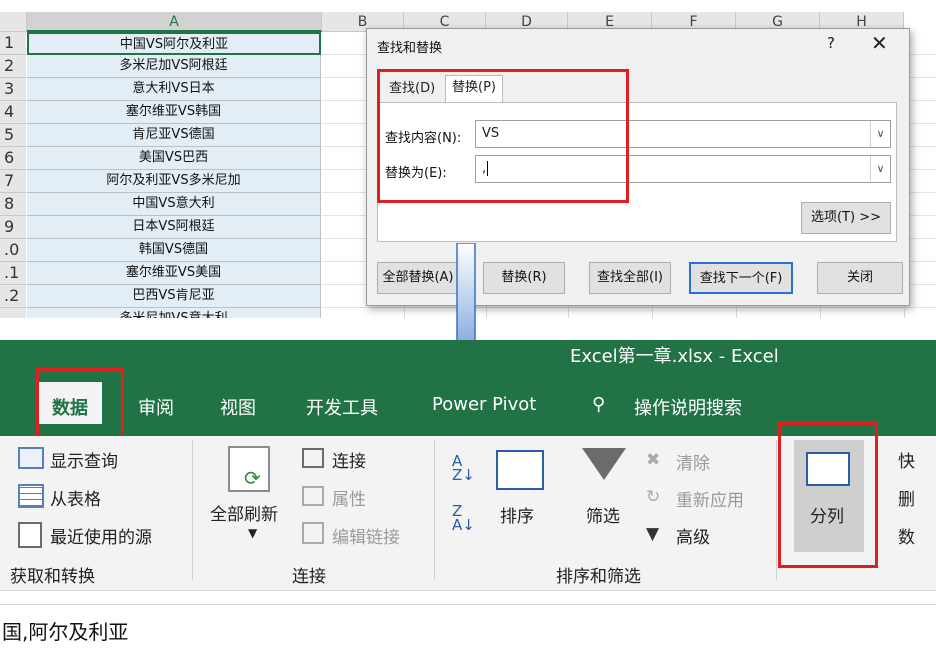 The width and height of the screenshot is (936, 648). I want to click on data-validation-button: 数, so click(906, 535).